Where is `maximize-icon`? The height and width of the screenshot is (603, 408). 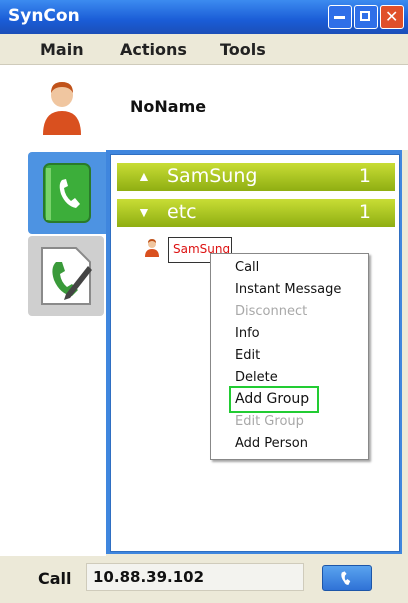
maximize-icon is located at coordinates (365, 16).